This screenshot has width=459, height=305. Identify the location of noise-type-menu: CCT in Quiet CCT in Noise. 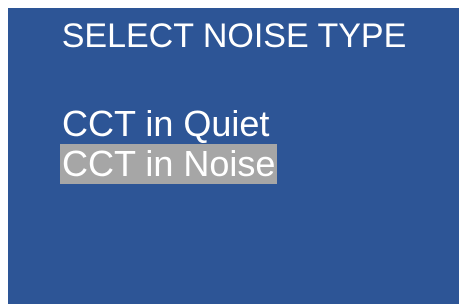
(169, 144).